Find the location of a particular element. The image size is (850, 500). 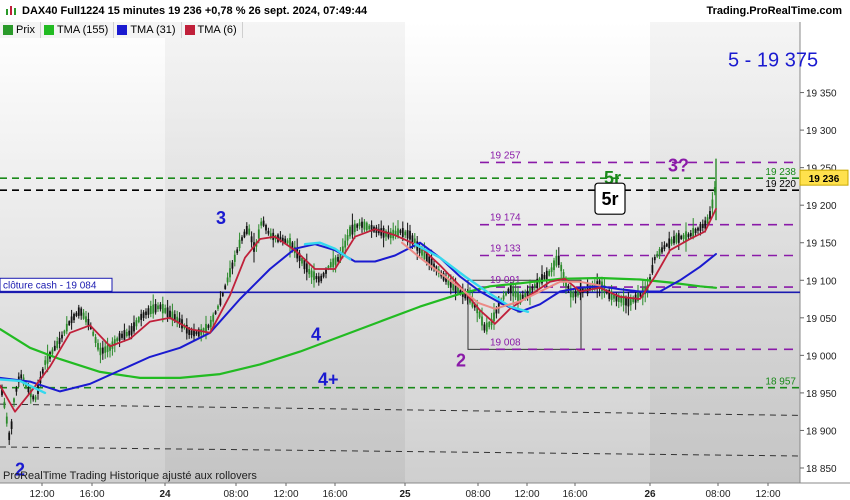

legend-item-tma31: TMA (31) is located at coordinates (148, 30).